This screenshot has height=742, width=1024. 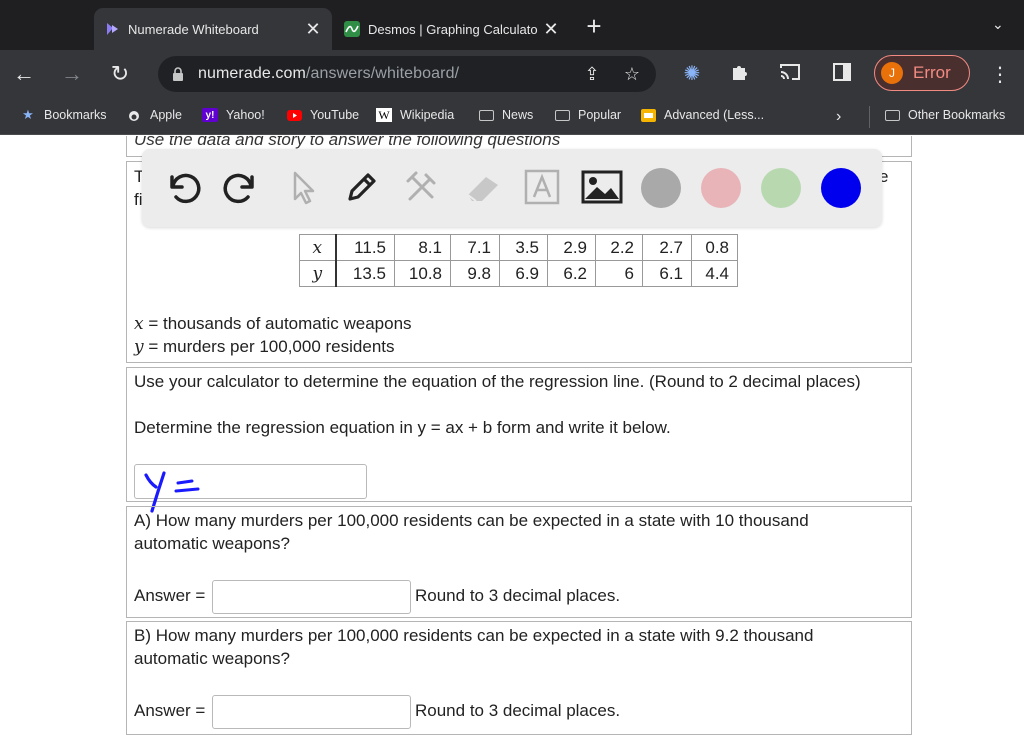 I want to click on extension-sparkle-icon: ✺, so click(x=692, y=74).